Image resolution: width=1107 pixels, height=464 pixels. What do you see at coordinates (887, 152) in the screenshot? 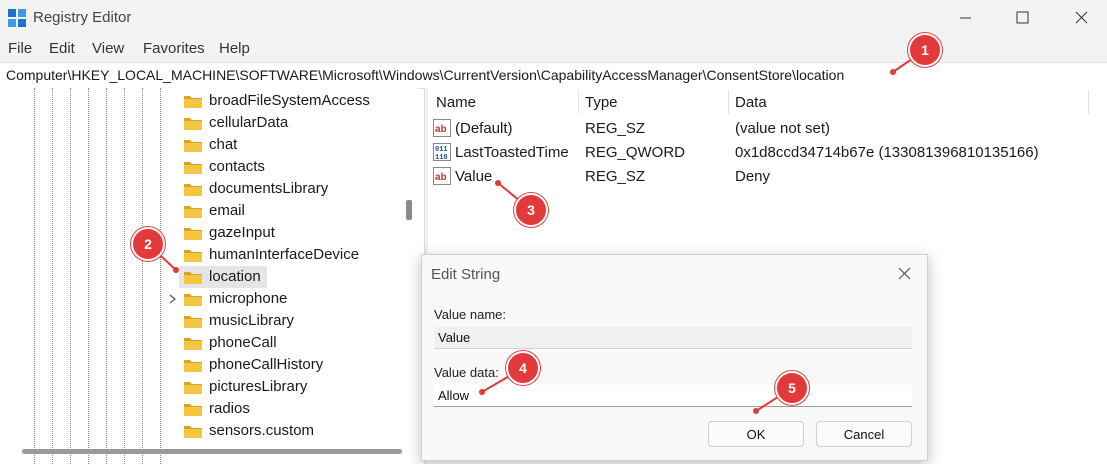
I see `value-data: 0x1d8ccd34714b67e (133081396810135166)` at bounding box center [887, 152].